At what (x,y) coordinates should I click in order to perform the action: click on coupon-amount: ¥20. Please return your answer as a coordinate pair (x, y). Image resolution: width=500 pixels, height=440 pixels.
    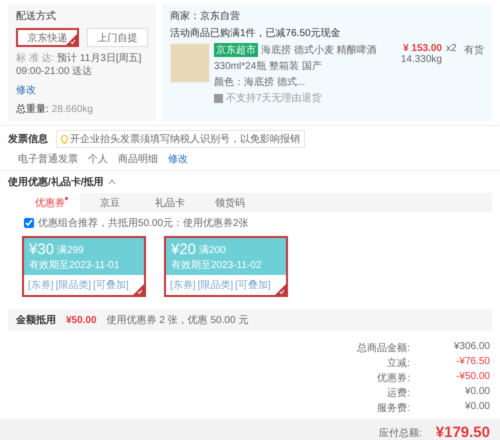
    Looking at the image, I should click on (183, 249).